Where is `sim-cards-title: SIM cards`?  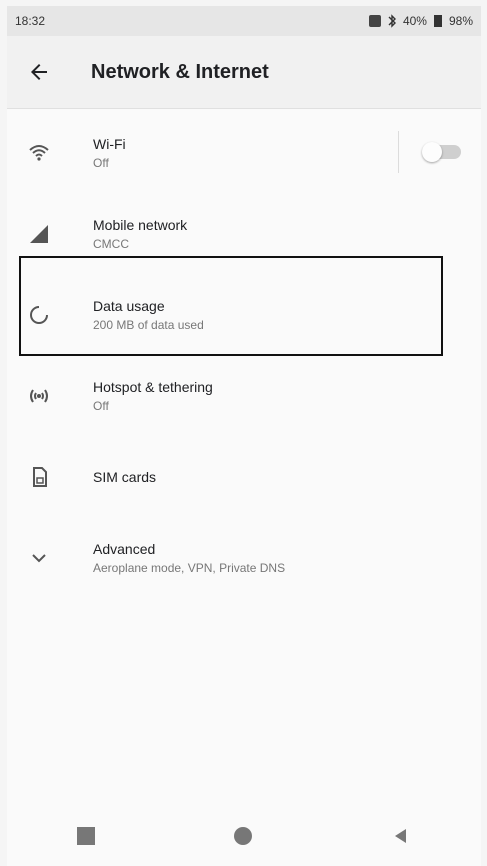
sim-cards-title: SIM cards is located at coordinates (125, 476).